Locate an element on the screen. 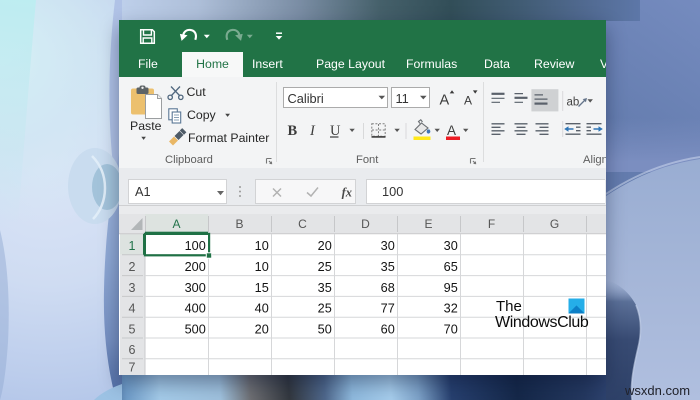 Image resolution: width=700 pixels, height=400 pixels. svg-text: 2 is located at coordinates (132, 267).